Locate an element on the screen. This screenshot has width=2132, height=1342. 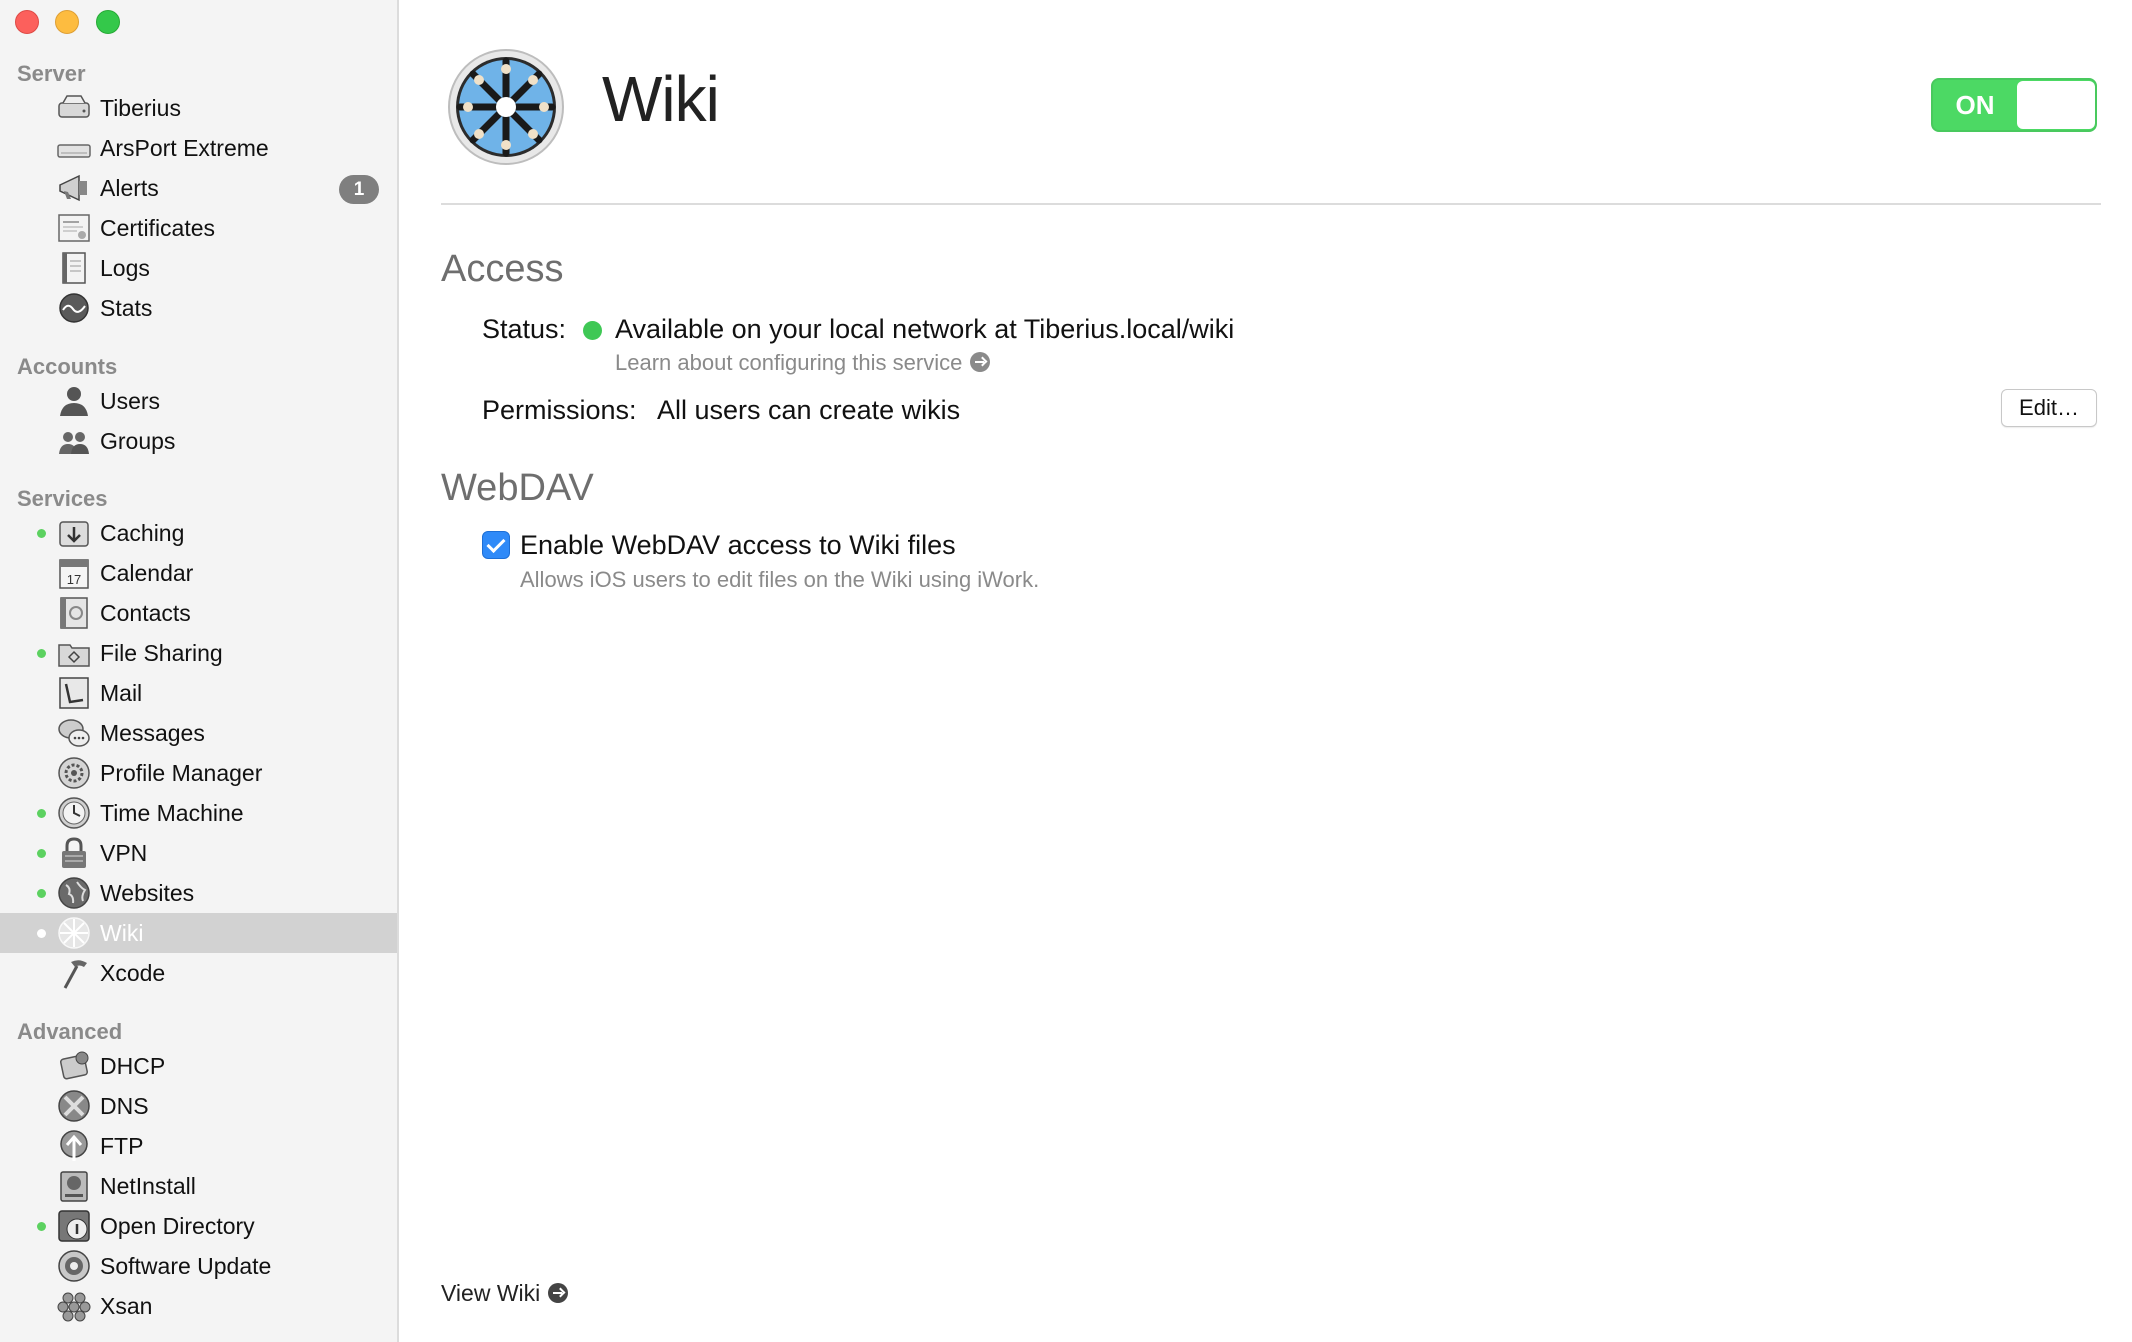
sidebar-item-open-directory: Open Directory is located at coordinates (198, 1226).